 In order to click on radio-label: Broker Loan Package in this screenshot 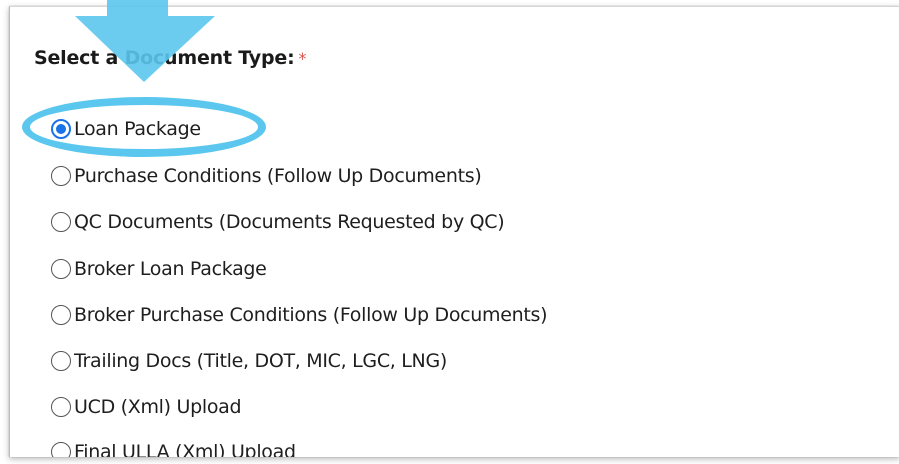, I will do `click(170, 269)`.